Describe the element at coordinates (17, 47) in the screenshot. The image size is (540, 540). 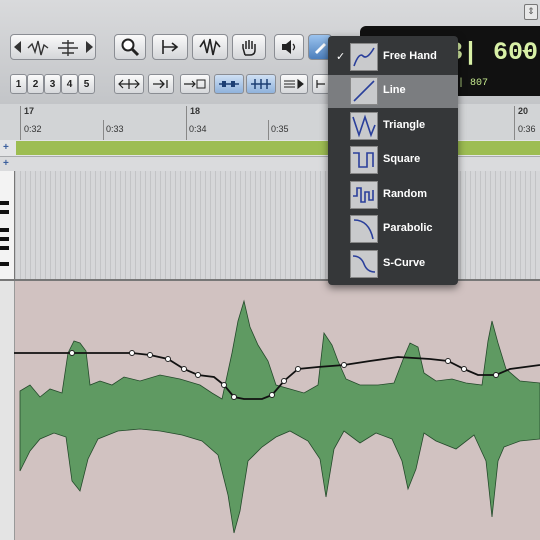
I see `nudge-left-icon` at that location.